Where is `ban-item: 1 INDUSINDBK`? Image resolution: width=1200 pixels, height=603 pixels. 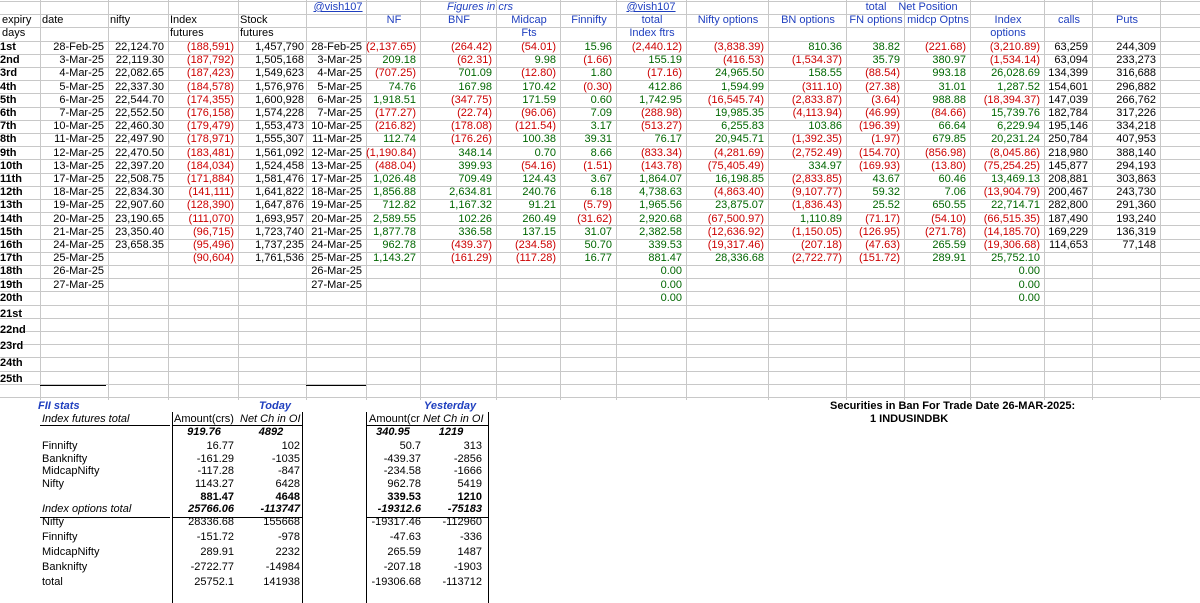
ban-item: 1 INDUSINDBK is located at coordinates (930, 419).